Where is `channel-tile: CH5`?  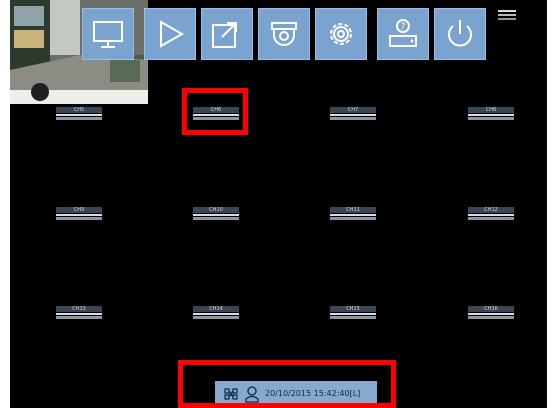
channel-tile: CH5 is located at coordinates (79, 114).